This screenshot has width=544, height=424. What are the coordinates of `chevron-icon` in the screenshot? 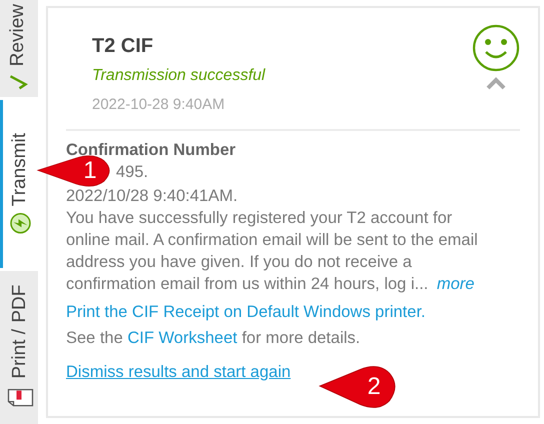 It's located at (496, 83).